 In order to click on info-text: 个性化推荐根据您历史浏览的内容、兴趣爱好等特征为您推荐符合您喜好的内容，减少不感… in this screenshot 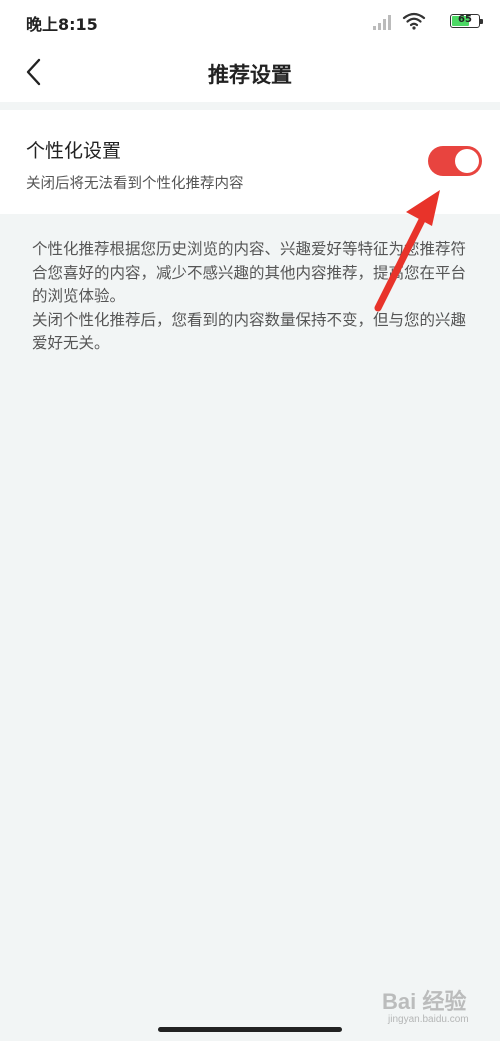, I will do `click(252, 297)`.